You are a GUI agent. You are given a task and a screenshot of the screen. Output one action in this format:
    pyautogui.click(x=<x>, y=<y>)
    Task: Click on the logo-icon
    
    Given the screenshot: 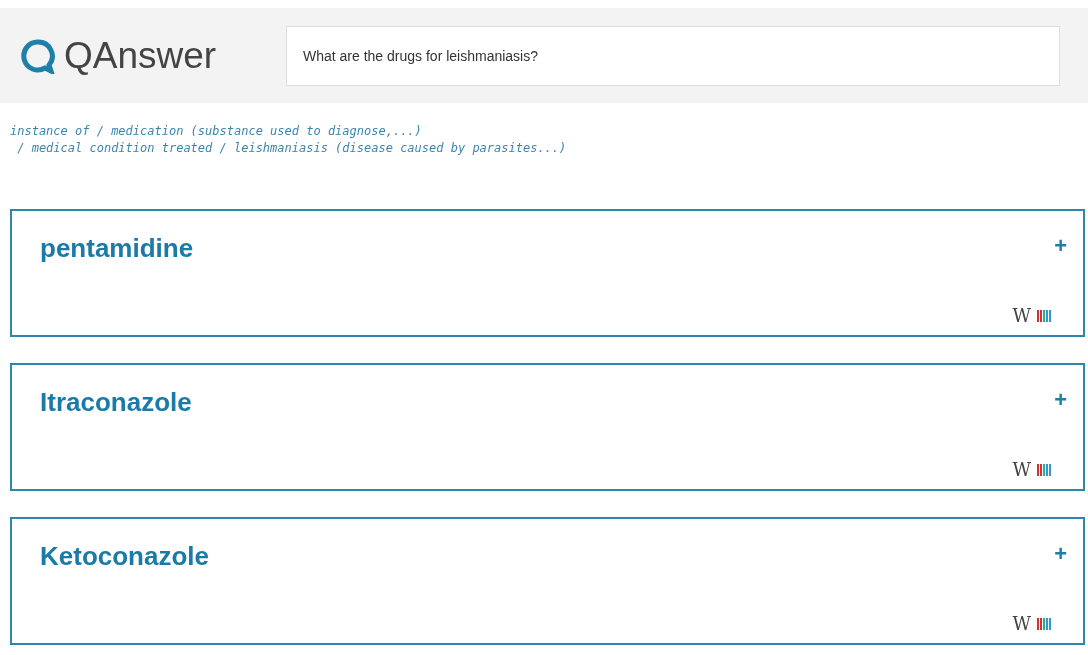 What is the action you would take?
    pyautogui.click(x=38, y=55)
    